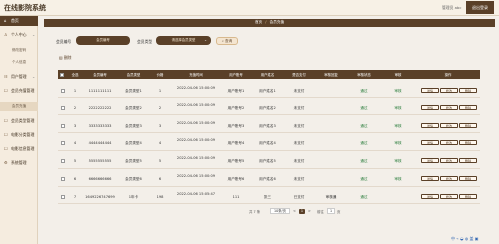 The height and width of the screenshot is (244, 499). Describe the element at coordinates (160, 143) in the screenshot. I see `price: 4` at that location.